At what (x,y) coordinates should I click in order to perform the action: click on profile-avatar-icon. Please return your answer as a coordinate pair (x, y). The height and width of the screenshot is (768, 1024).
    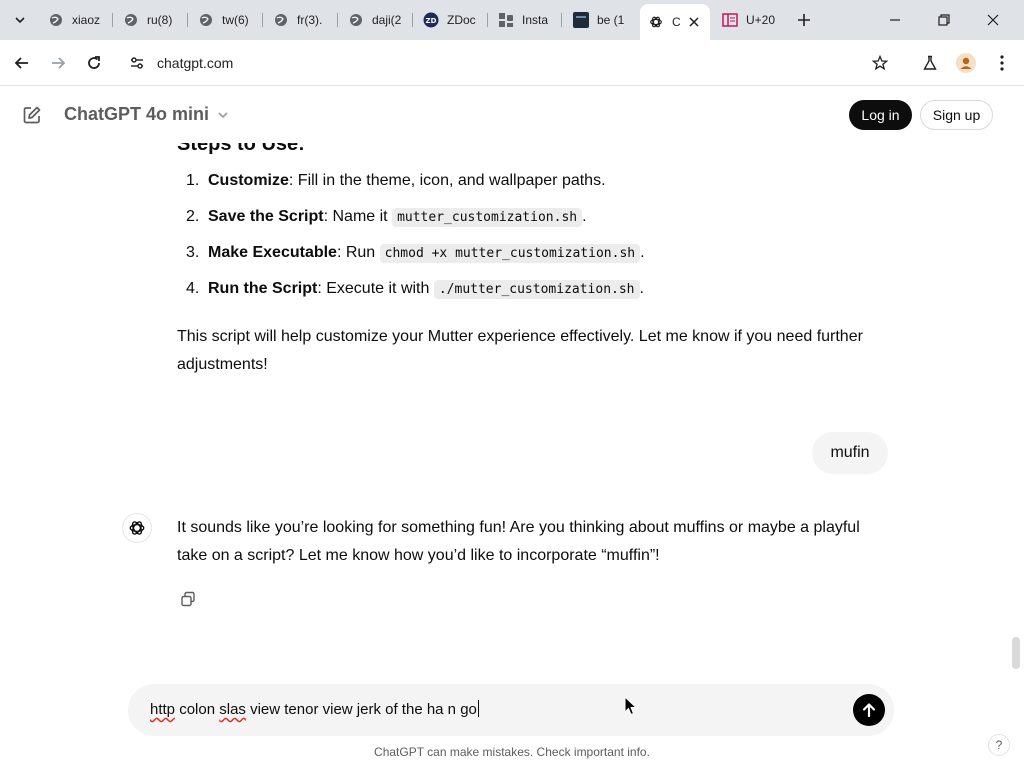
    Looking at the image, I should click on (966, 63).